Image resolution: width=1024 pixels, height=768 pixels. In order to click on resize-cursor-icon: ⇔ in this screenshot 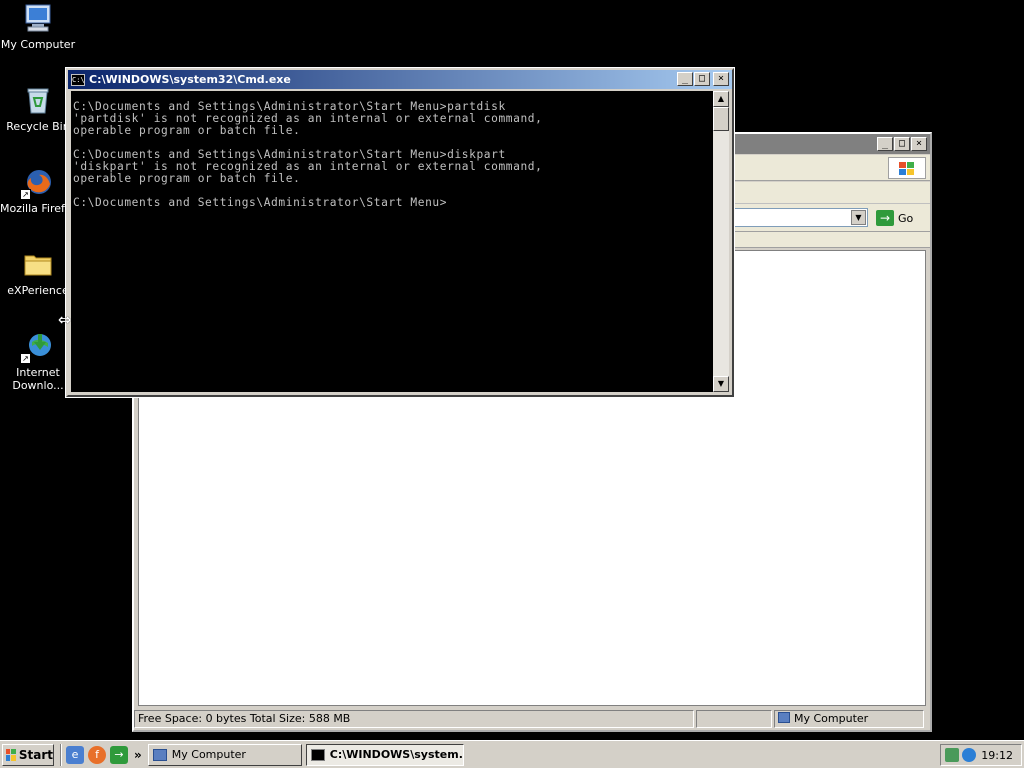, I will do `click(65, 319)`.